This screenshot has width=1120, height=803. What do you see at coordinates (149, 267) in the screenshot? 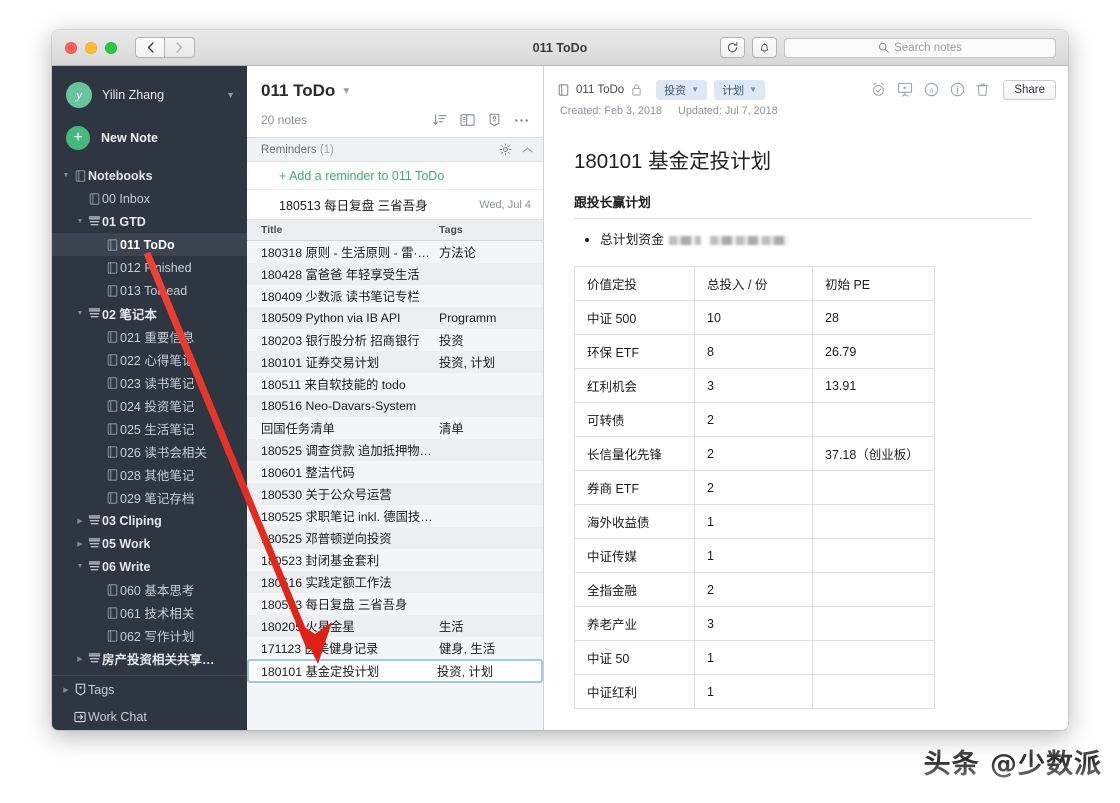
I see `sidebar-item-012-finished: 012 Finished` at bounding box center [149, 267].